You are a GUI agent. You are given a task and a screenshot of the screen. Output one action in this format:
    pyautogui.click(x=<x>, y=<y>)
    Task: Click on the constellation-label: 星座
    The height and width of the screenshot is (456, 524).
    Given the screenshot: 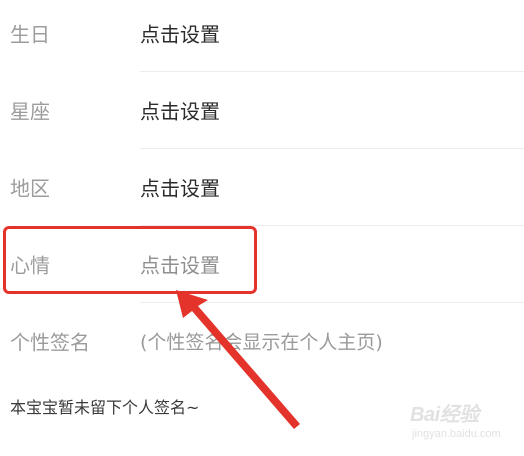 What is the action you would take?
    pyautogui.click(x=30, y=111)
    